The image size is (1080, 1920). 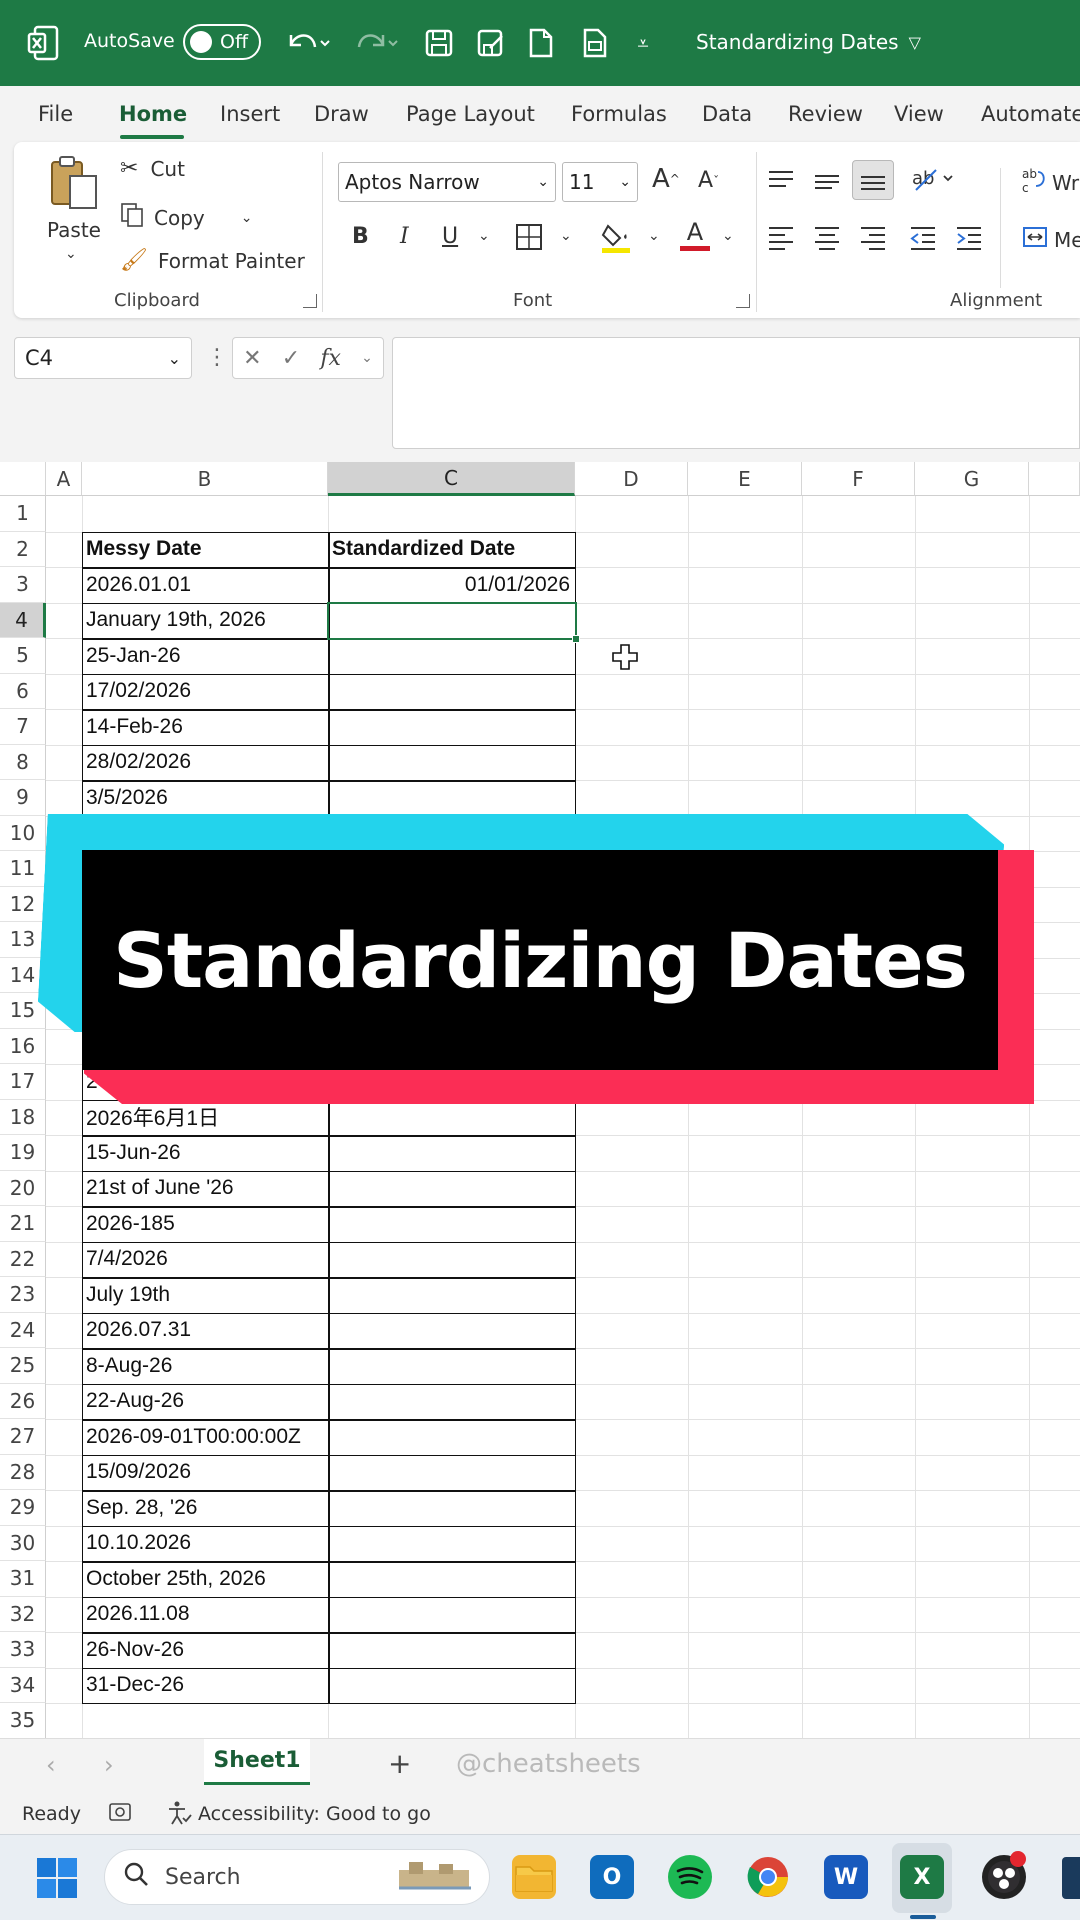 I want to click on column-header-a: A, so click(x=64, y=479).